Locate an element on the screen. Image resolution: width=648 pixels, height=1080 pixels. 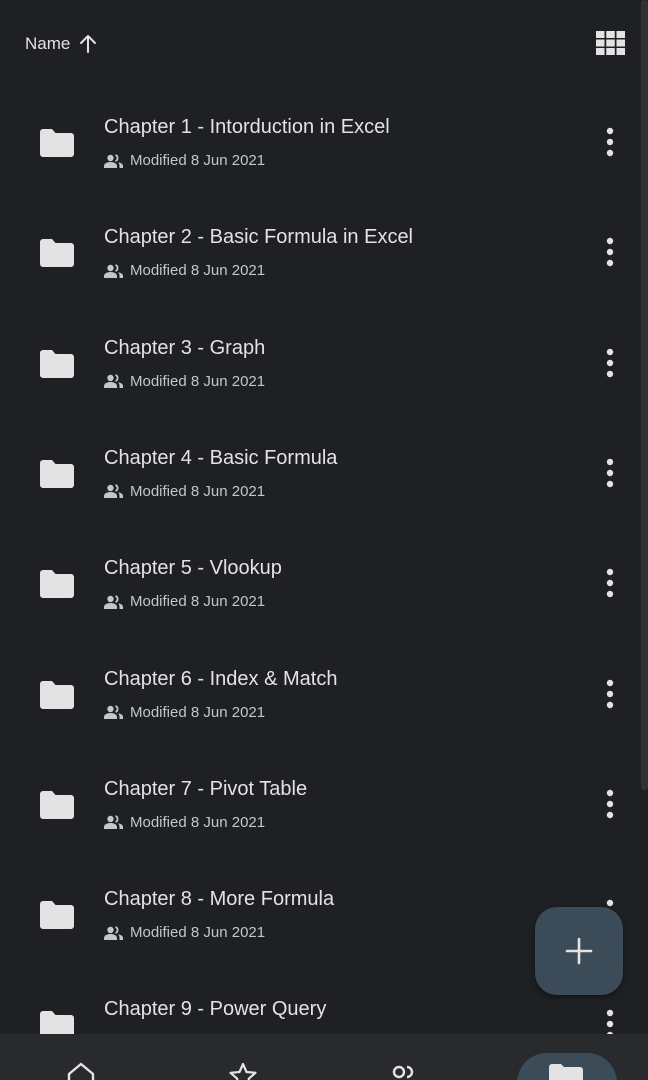
bottom-navigation is located at coordinates (324, 1057).